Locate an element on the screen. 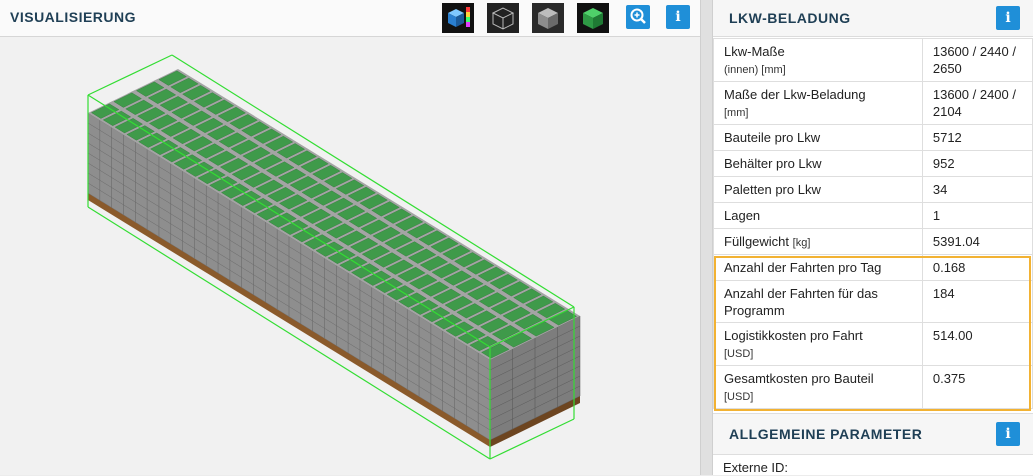 This screenshot has height=476, width=1033. lkw-row: Bauteile pro Lkw 5712 is located at coordinates (873, 137).